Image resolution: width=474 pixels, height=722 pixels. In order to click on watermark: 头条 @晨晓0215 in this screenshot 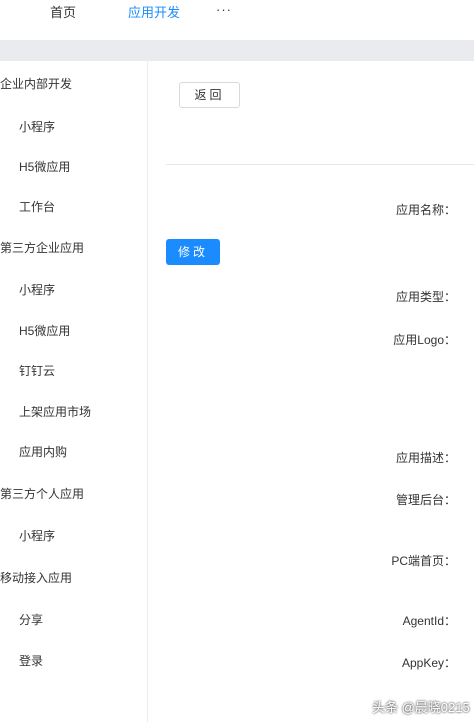, I will do `click(421, 707)`.